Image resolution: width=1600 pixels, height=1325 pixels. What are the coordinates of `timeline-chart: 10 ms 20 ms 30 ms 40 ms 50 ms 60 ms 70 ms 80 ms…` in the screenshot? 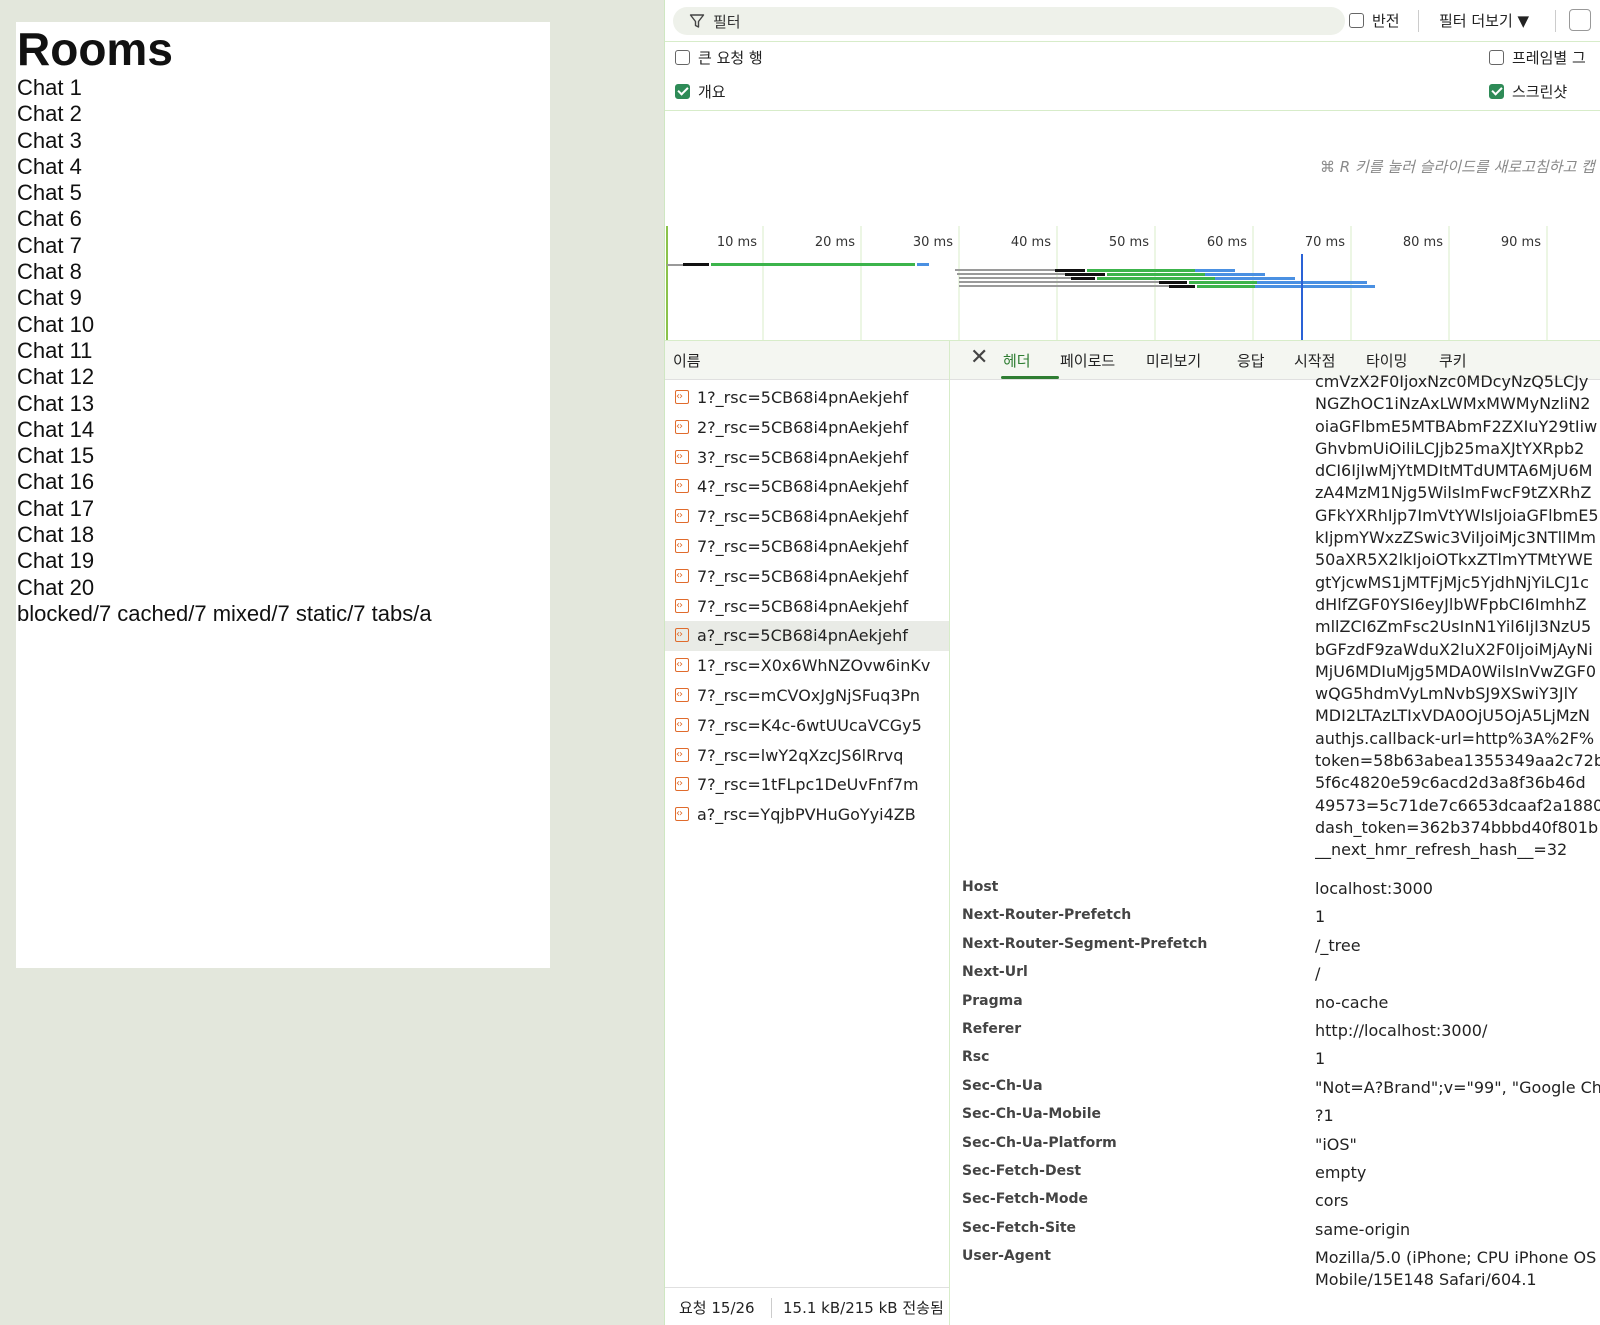 It's located at (1107, 283).